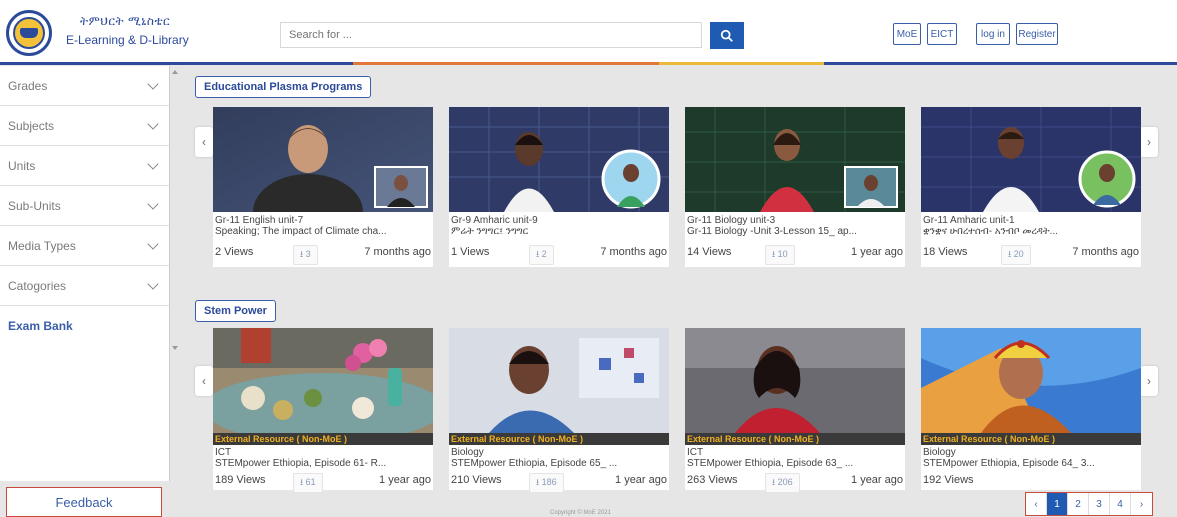  What do you see at coordinates (240, 480) in the screenshot?
I see `view-count: 189 Views` at bounding box center [240, 480].